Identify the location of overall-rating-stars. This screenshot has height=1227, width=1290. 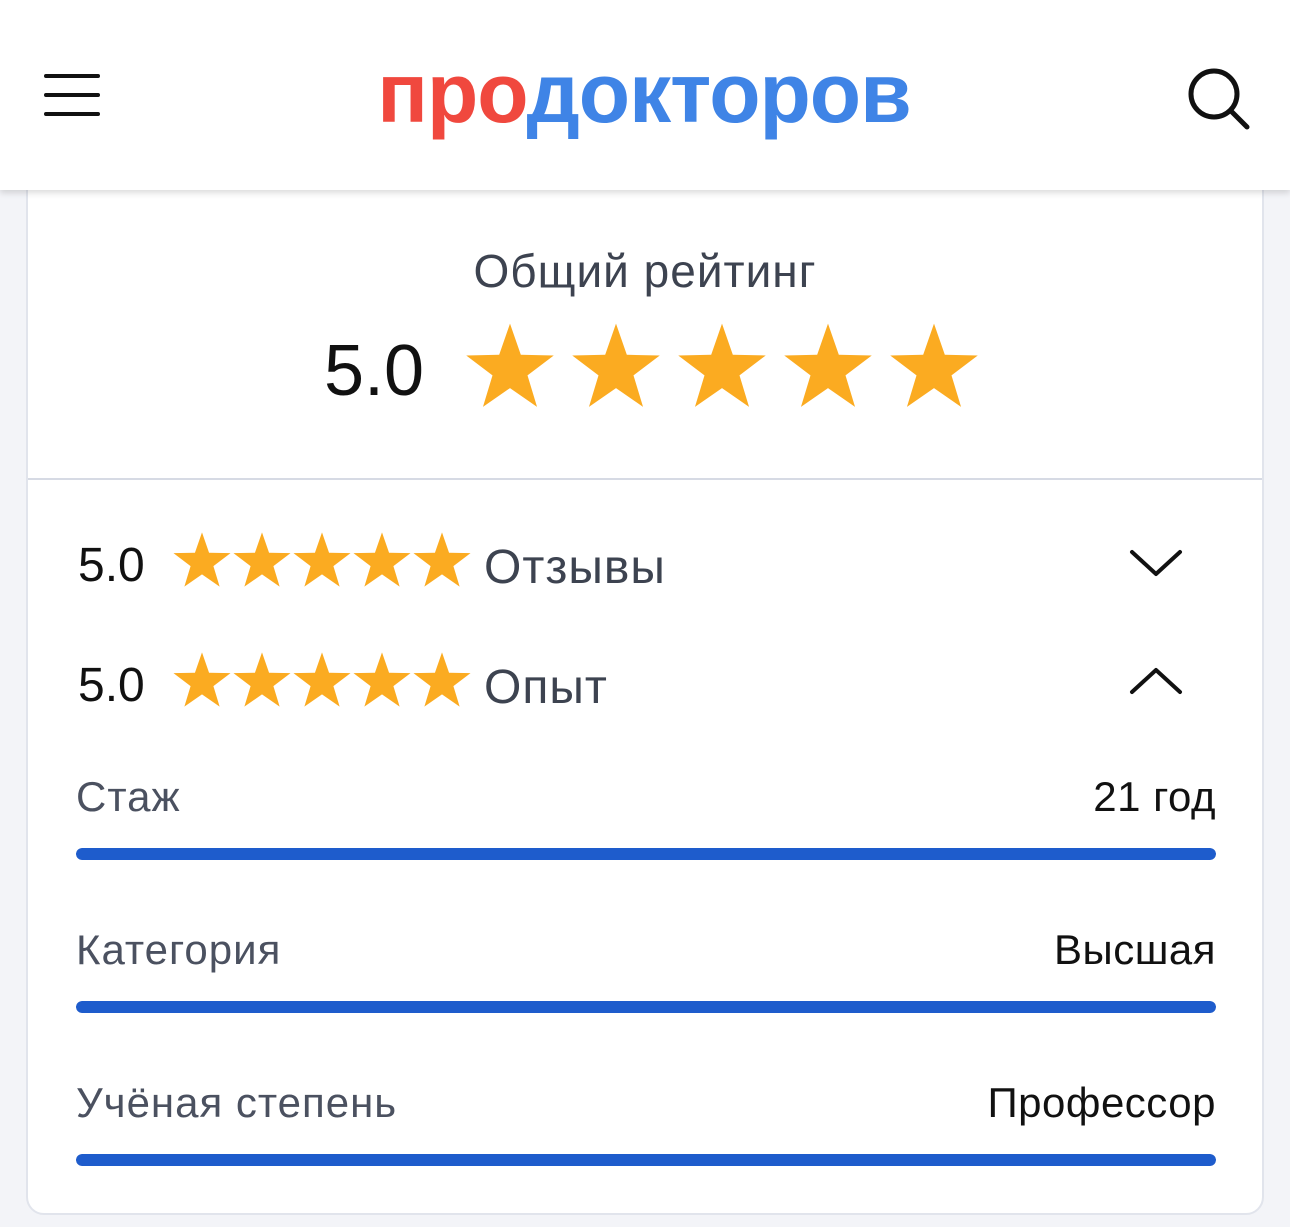
(729, 366).